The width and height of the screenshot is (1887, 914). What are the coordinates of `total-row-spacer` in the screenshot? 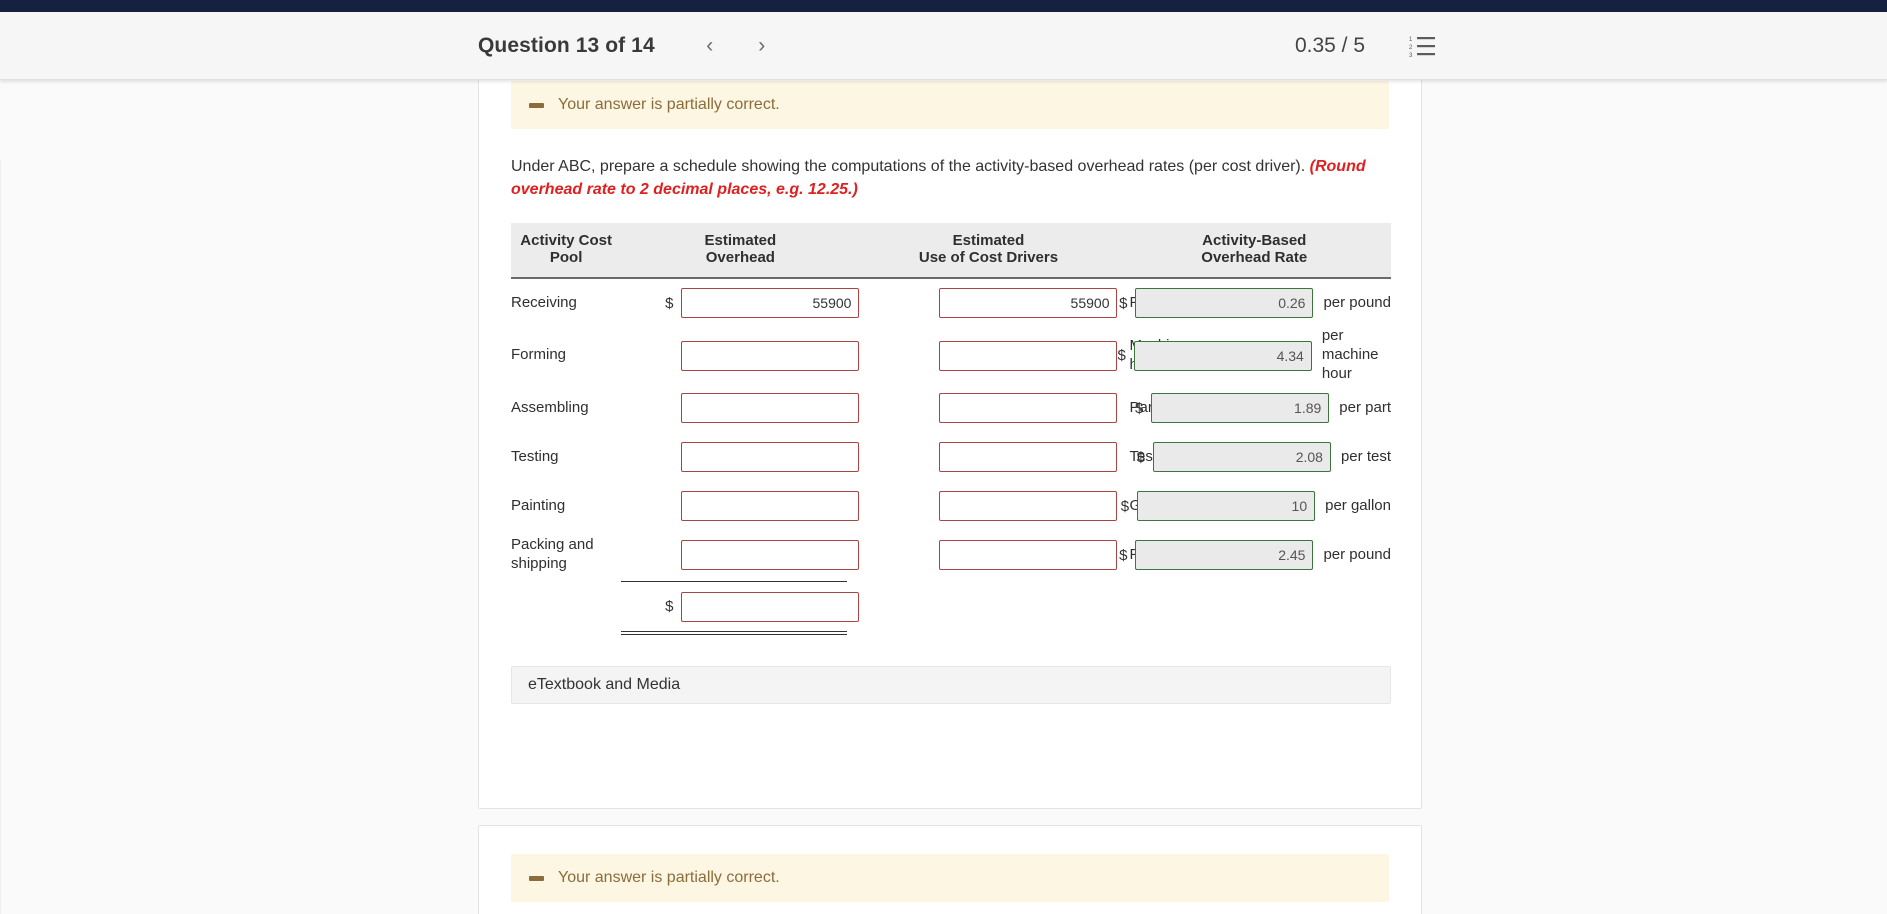 It's located at (988, 607).